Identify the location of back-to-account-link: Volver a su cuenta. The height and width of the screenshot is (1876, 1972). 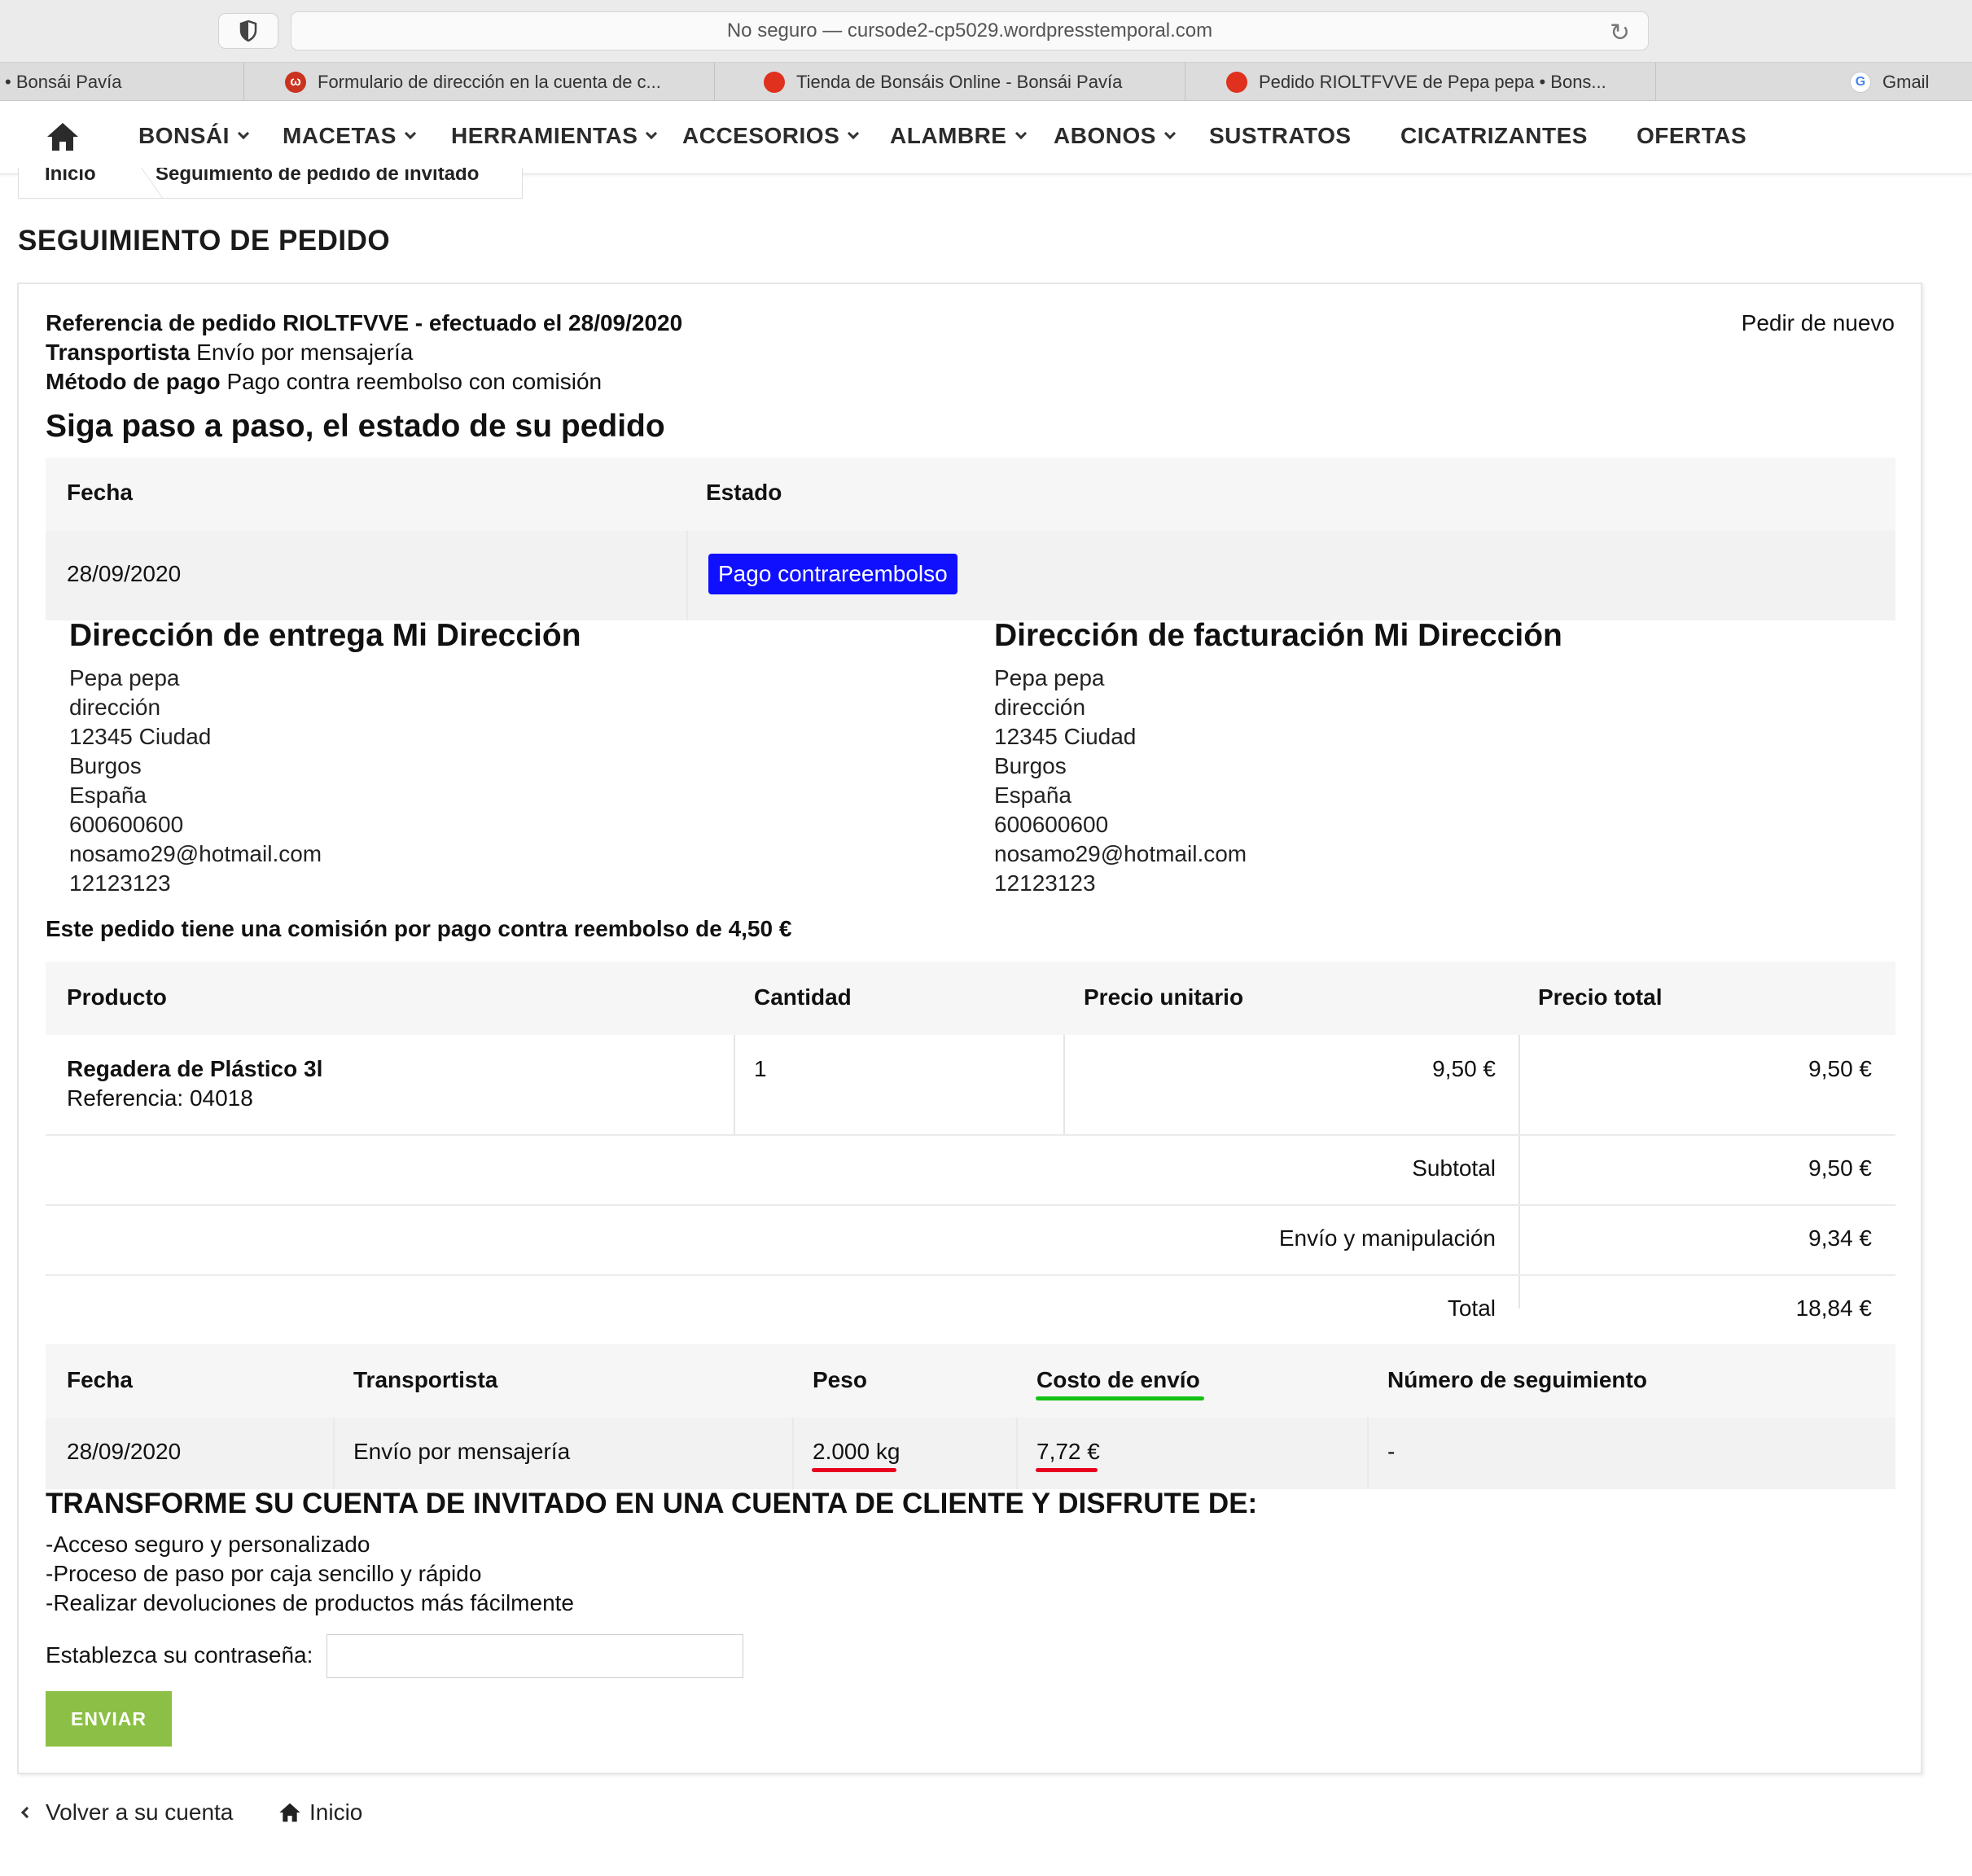
(127, 1813).